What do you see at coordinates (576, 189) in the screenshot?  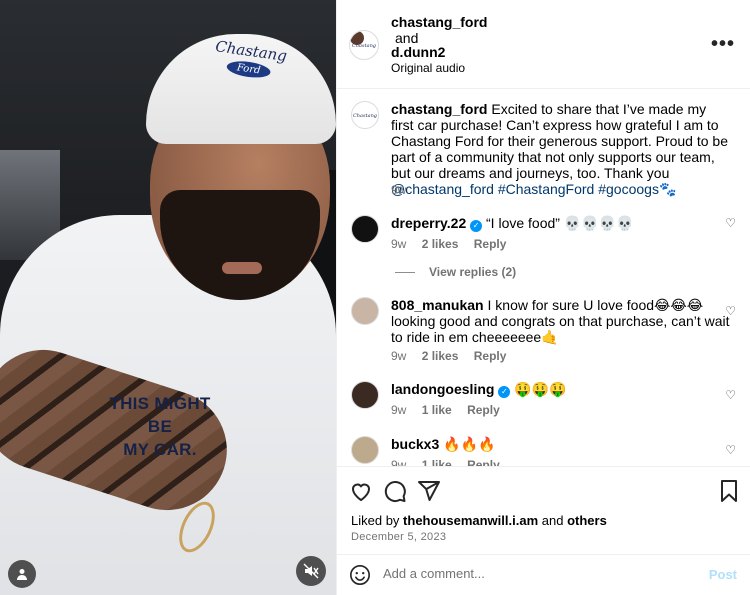 I see `caption-hashtags: #ChastangFord #gocoogs` at bounding box center [576, 189].